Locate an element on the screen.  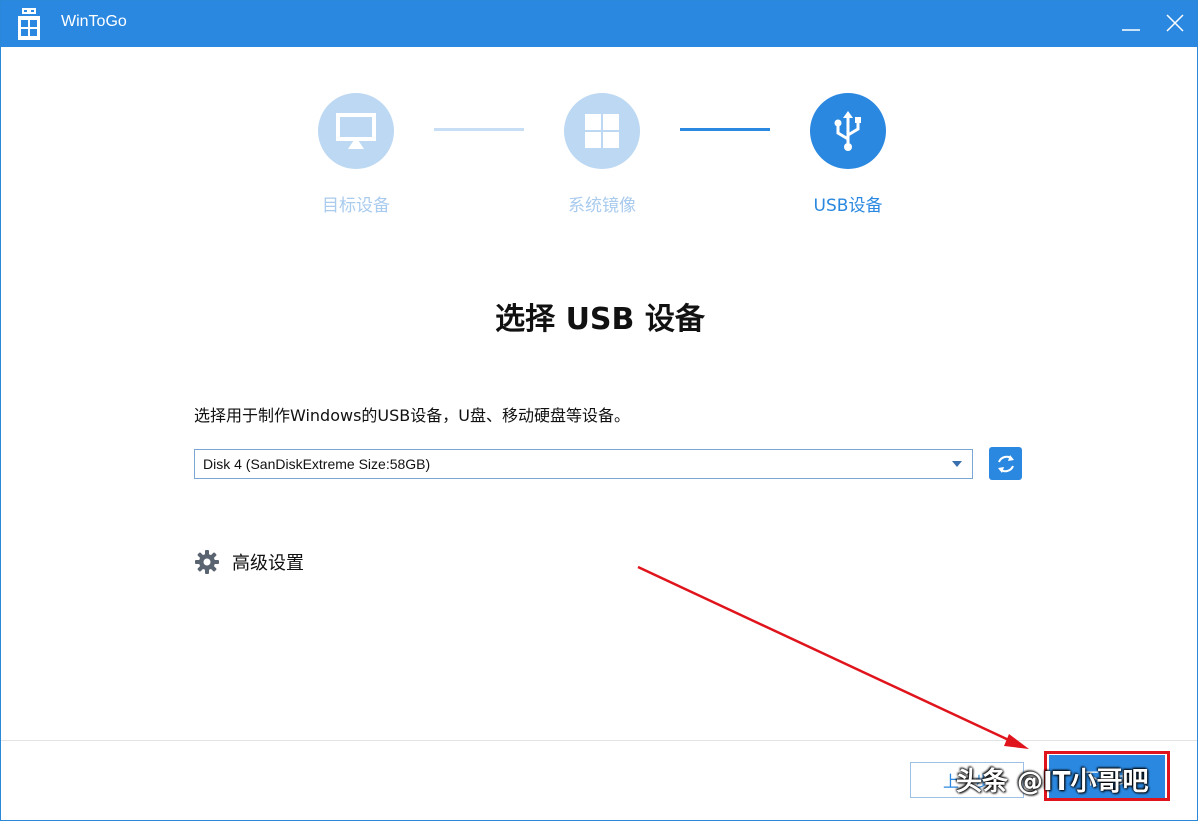
minimize-button is located at coordinates (1131, 23).